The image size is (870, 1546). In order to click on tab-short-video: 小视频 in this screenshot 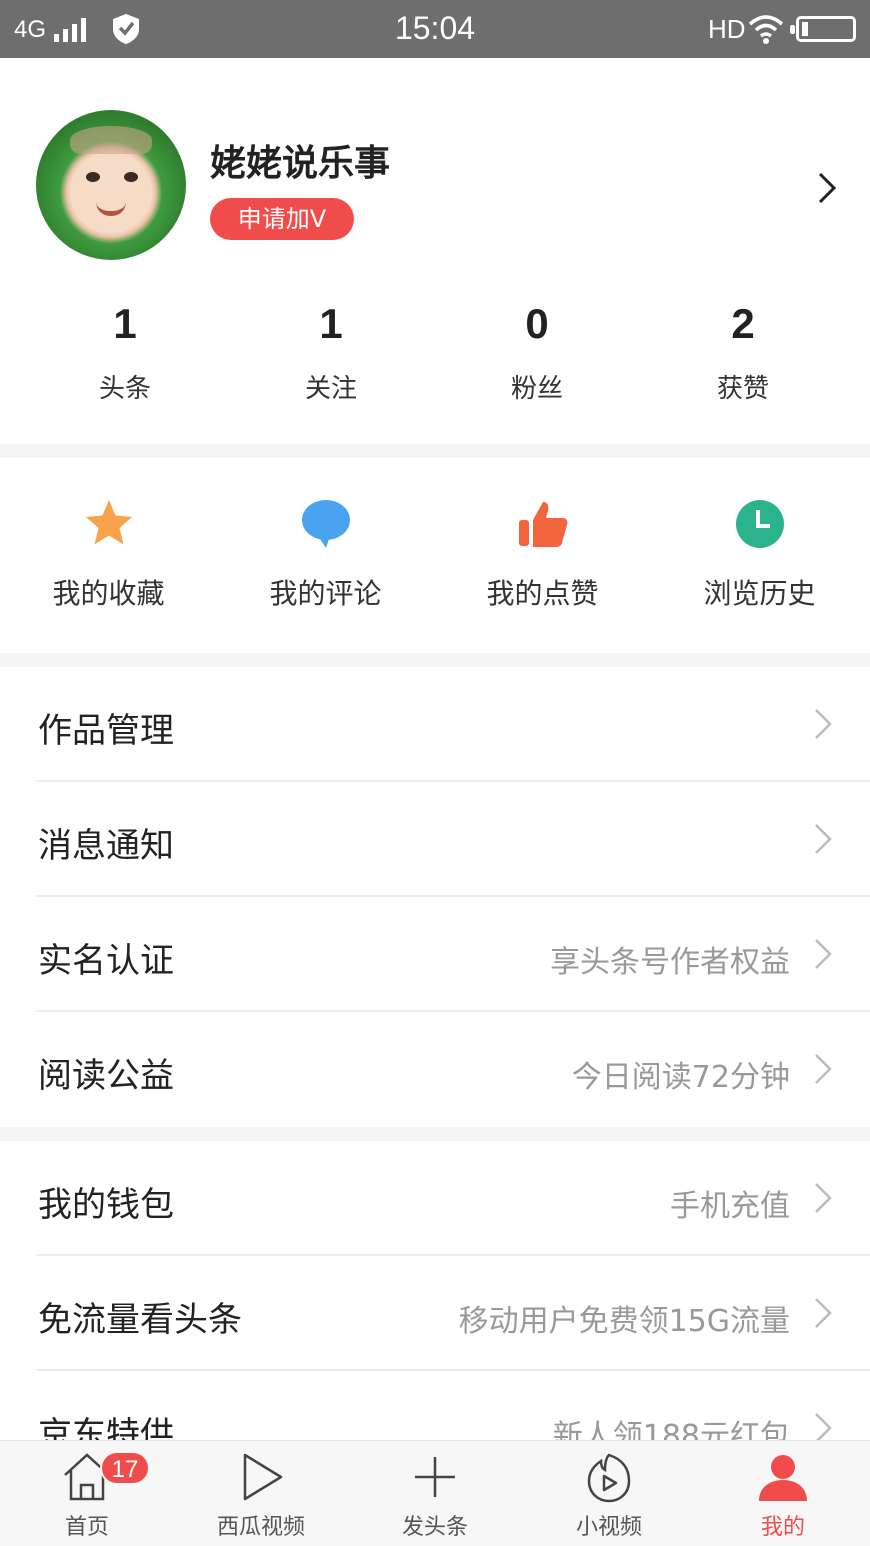, I will do `click(609, 1495)`.